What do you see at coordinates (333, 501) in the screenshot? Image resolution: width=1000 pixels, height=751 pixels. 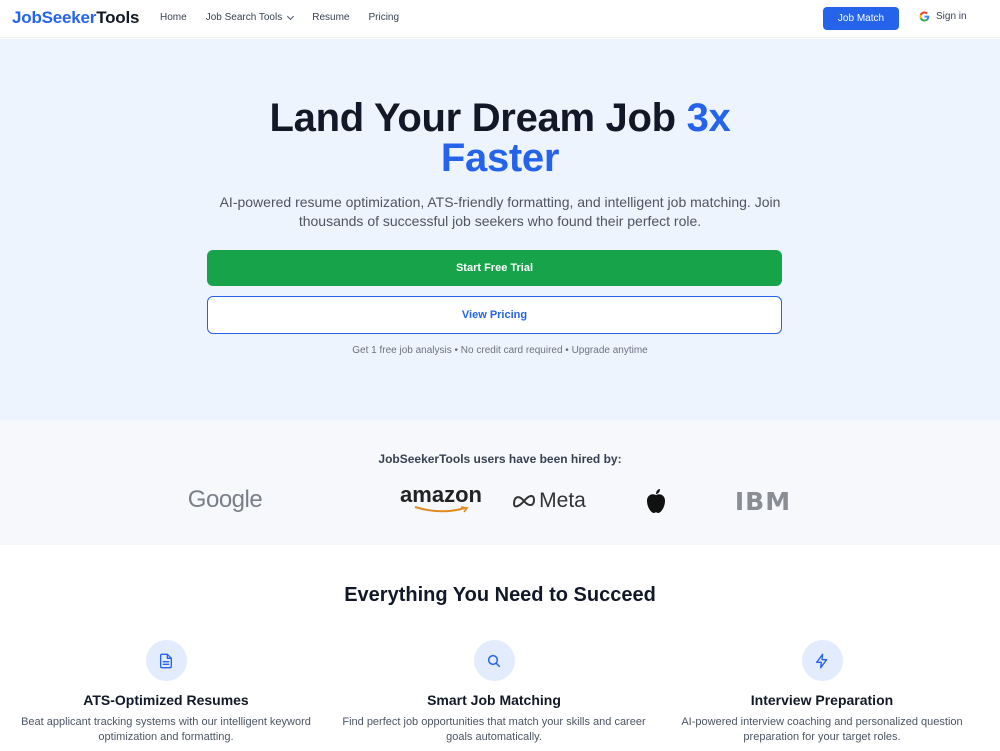 I see `microsoft-logo` at bounding box center [333, 501].